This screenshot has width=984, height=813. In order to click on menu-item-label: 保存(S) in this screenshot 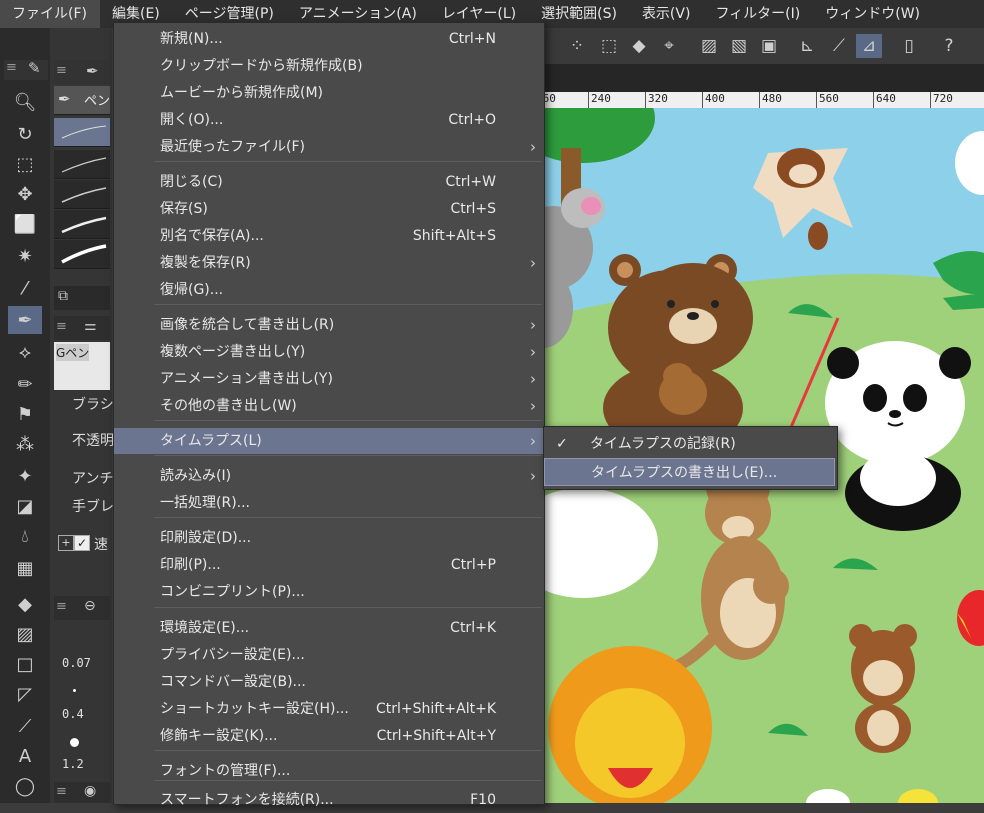, I will do `click(184, 209)`.